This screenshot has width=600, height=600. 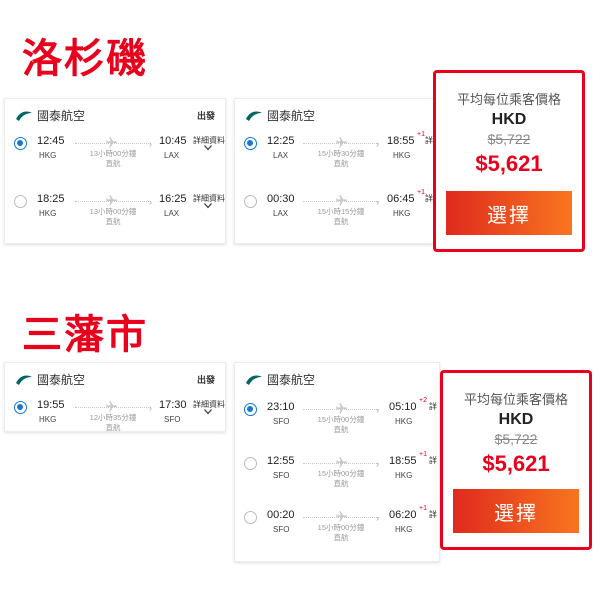 I want to click on original-price: $5,722, so click(x=516, y=439).